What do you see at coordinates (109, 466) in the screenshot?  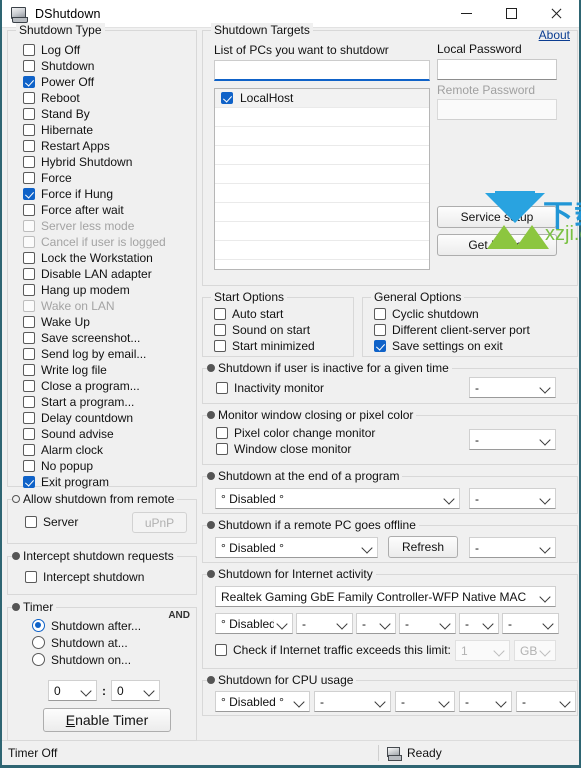 I see `shutdown-type-item: No popup` at bounding box center [109, 466].